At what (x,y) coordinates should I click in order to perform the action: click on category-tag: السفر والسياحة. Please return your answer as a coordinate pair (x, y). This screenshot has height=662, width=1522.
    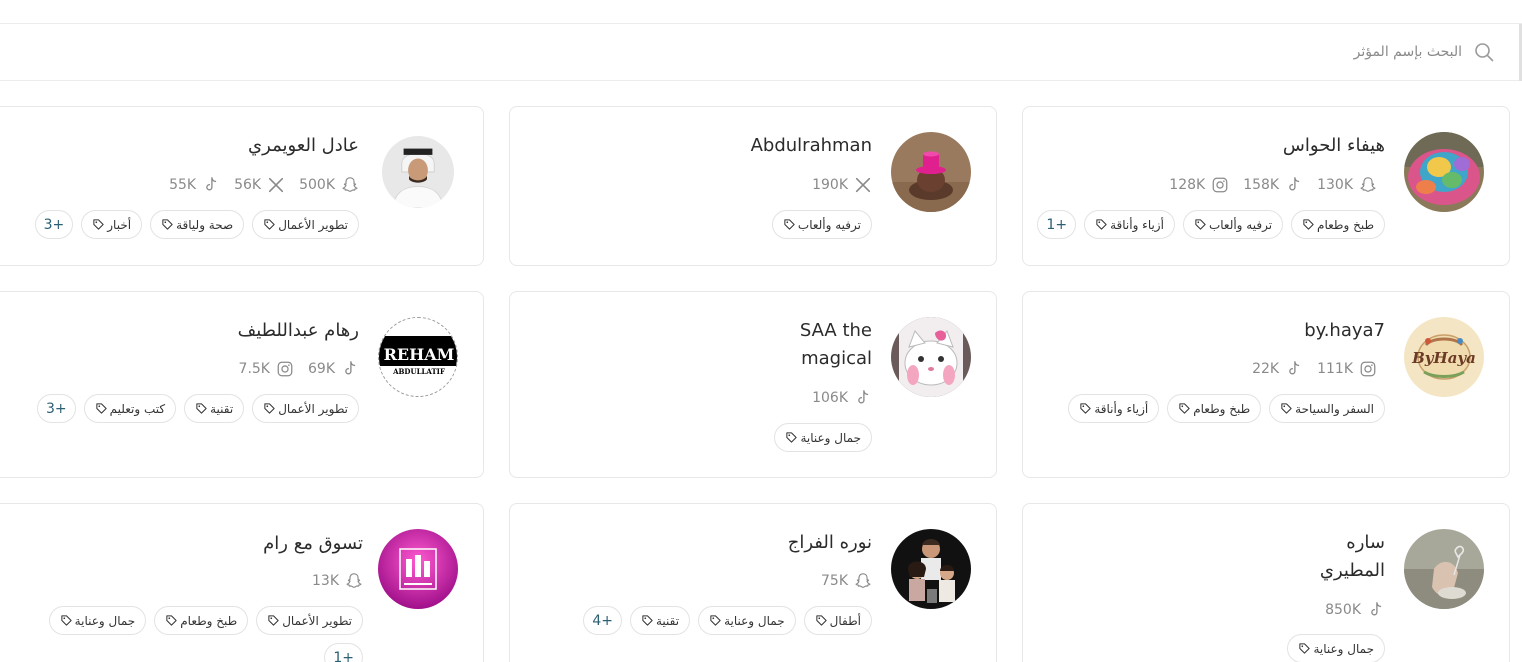
    Looking at the image, I should click on (1327, 408).